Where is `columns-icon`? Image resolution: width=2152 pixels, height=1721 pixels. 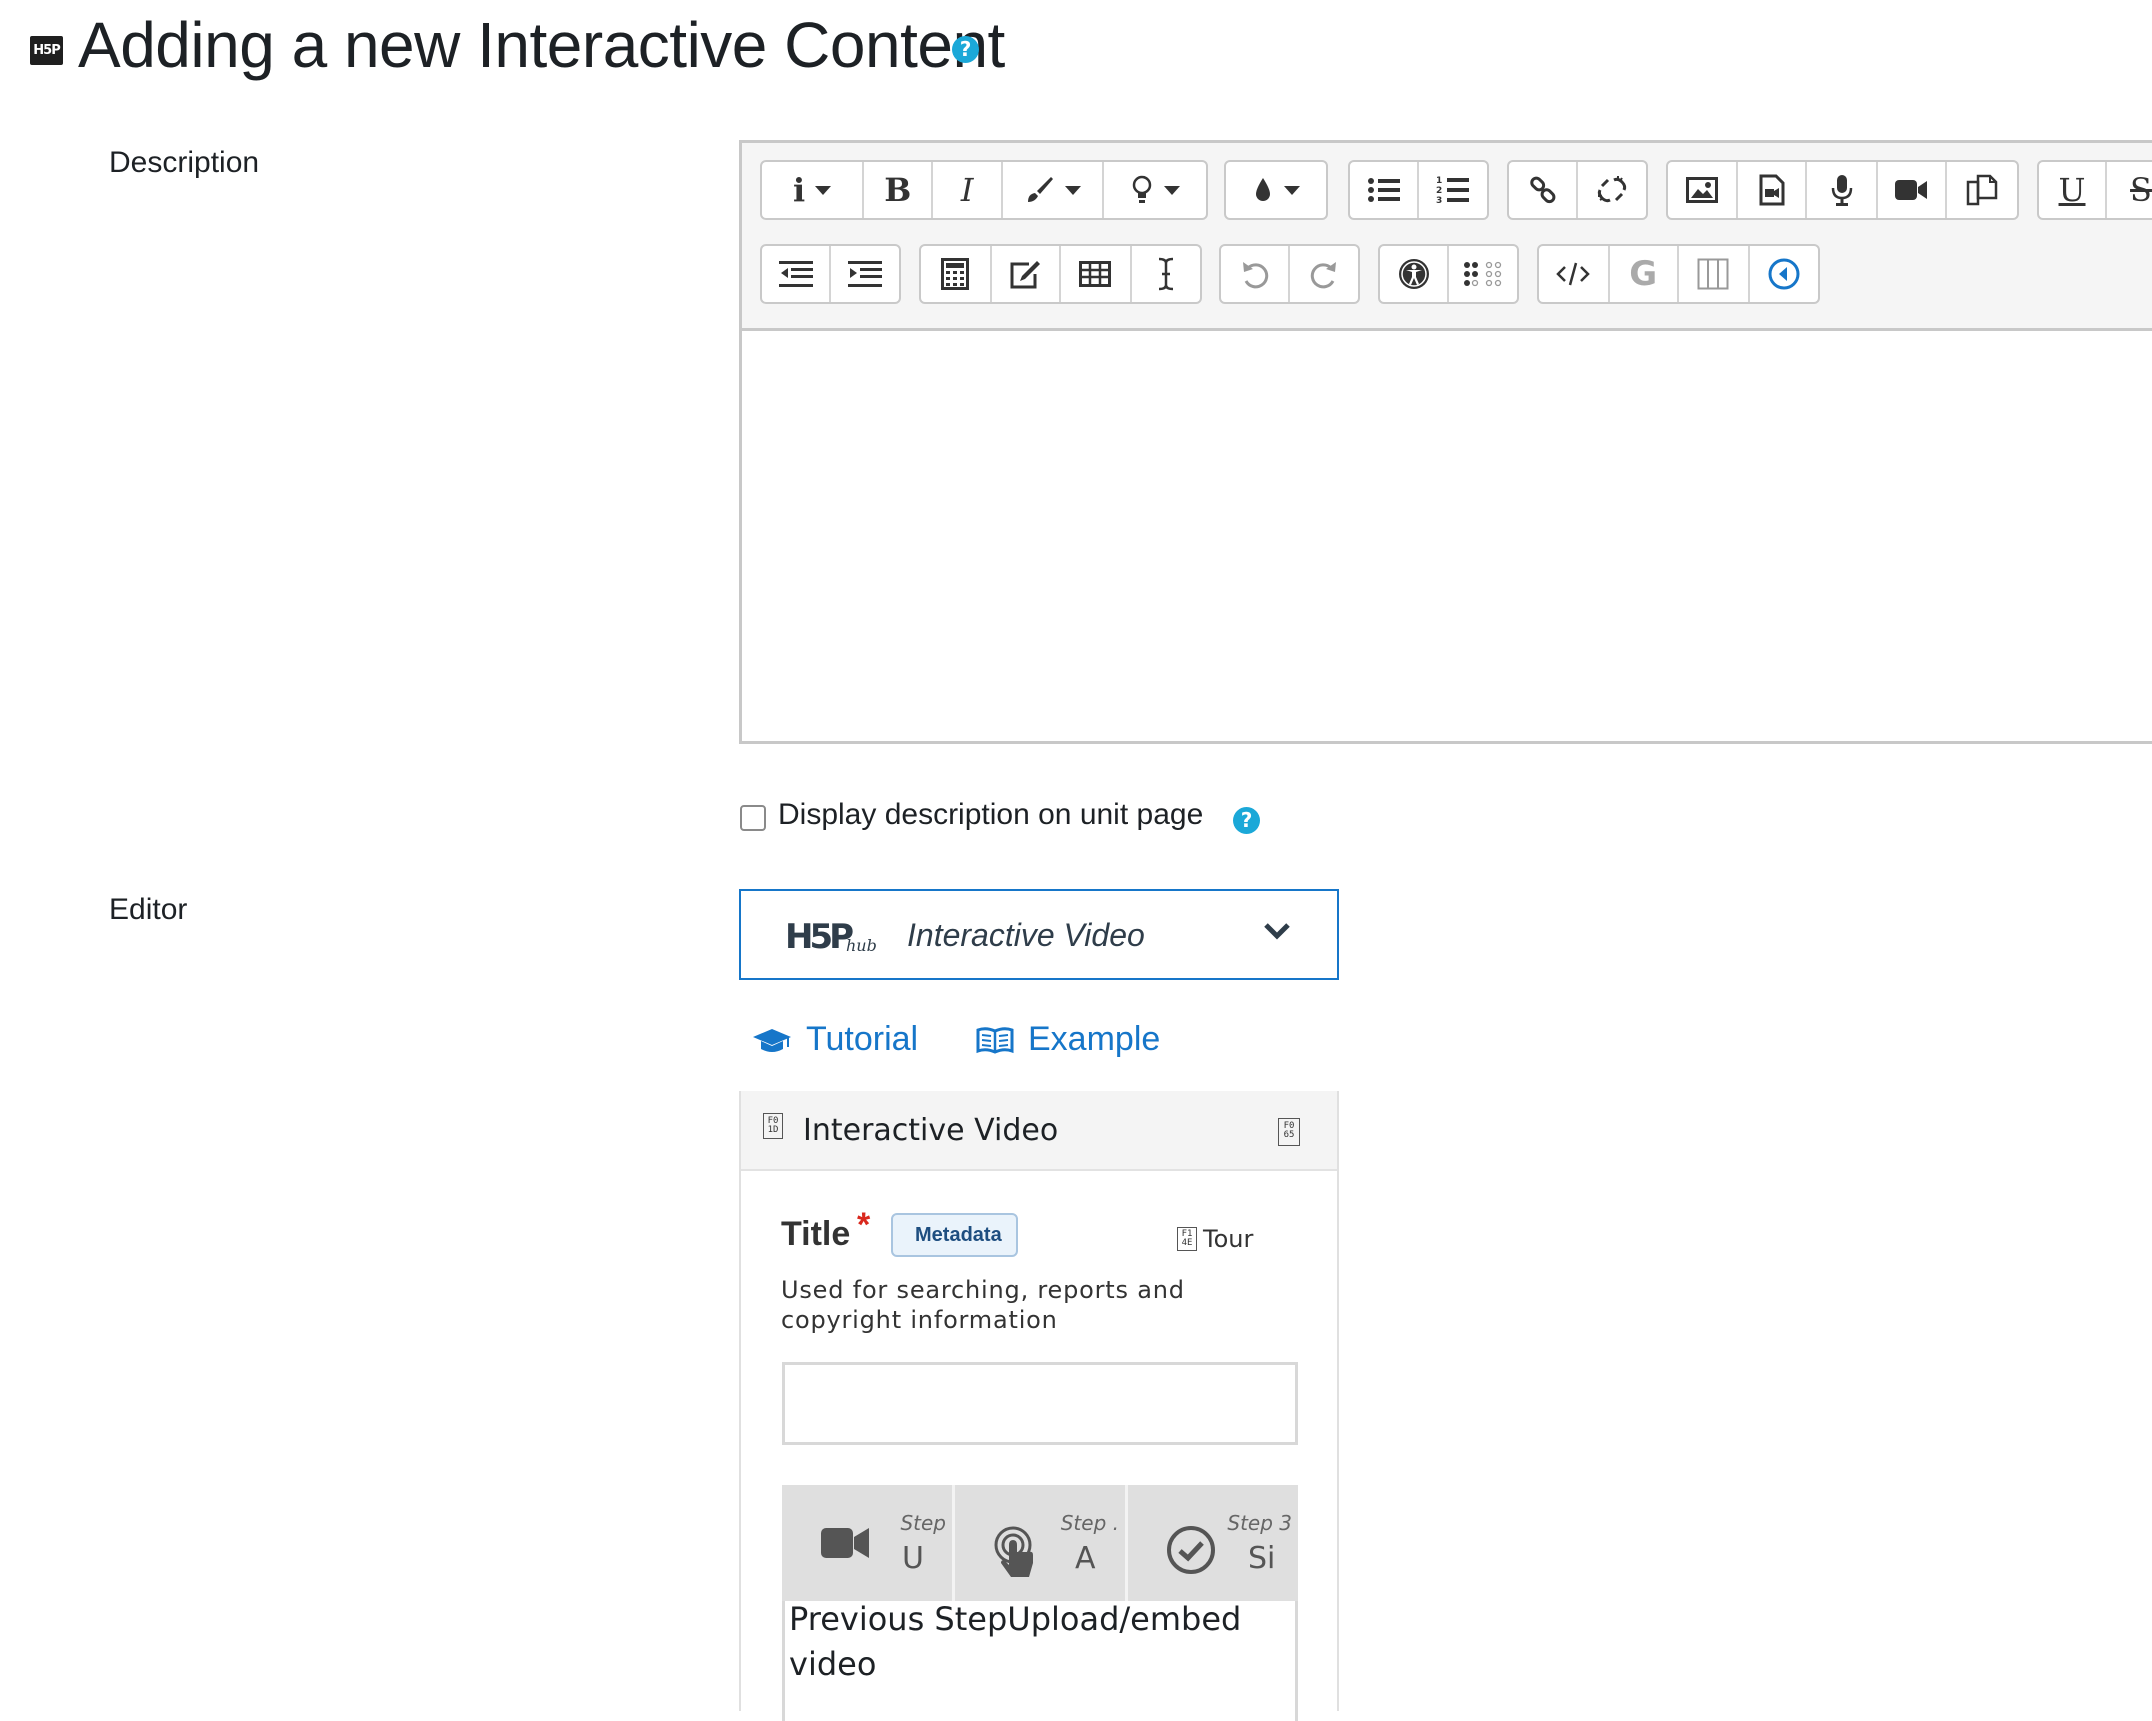
columns-icon is located at coordinates (1713, 274).